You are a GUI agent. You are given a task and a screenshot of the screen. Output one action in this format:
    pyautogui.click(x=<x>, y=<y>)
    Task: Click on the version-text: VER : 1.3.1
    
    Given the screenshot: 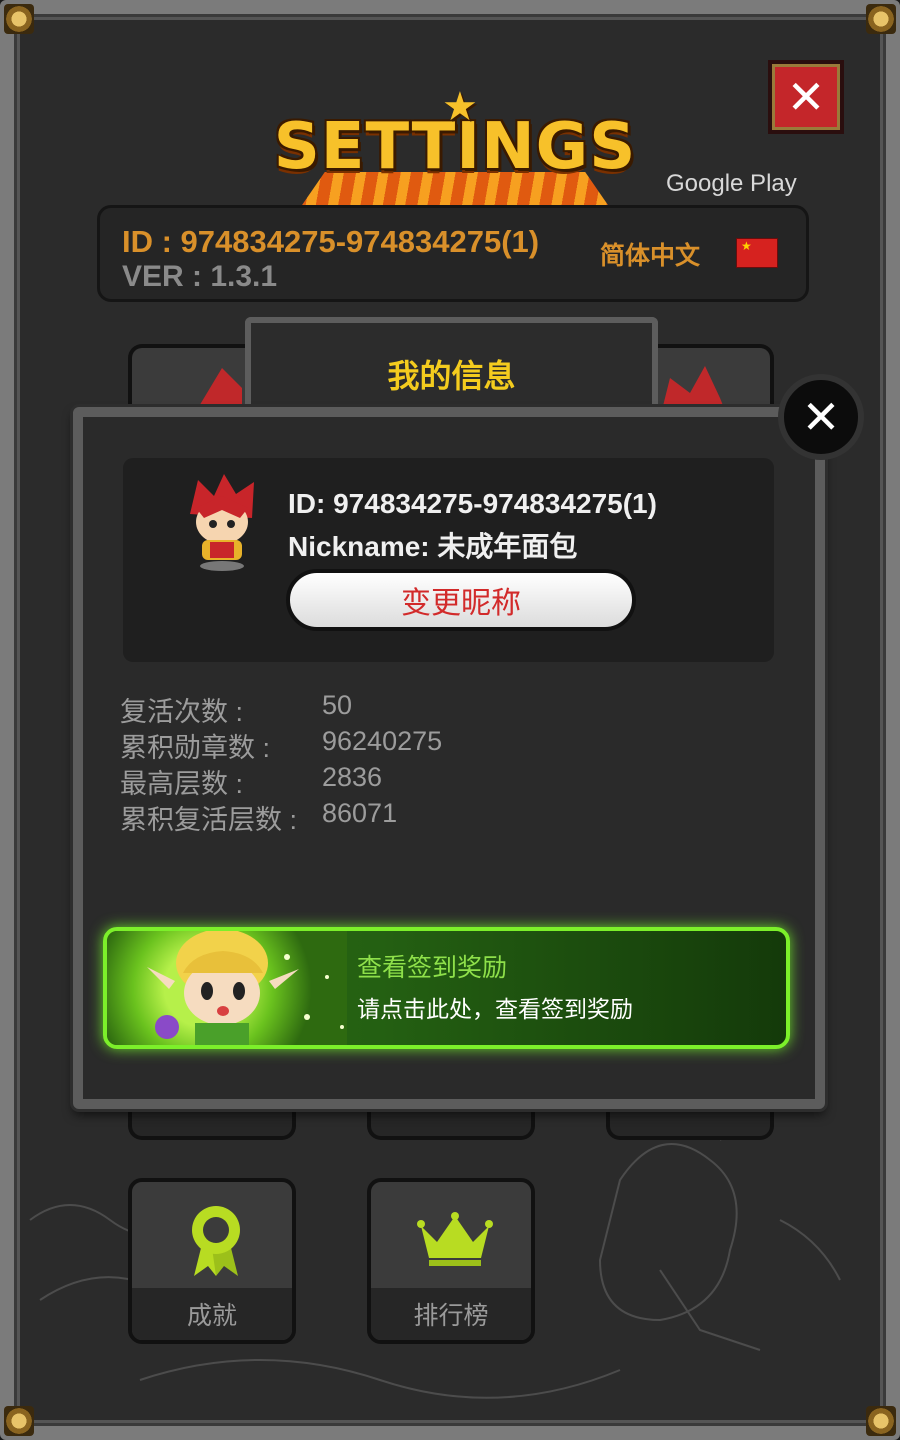 What is the action you would take?
    pyautogui.click(x=200, y=276)
    